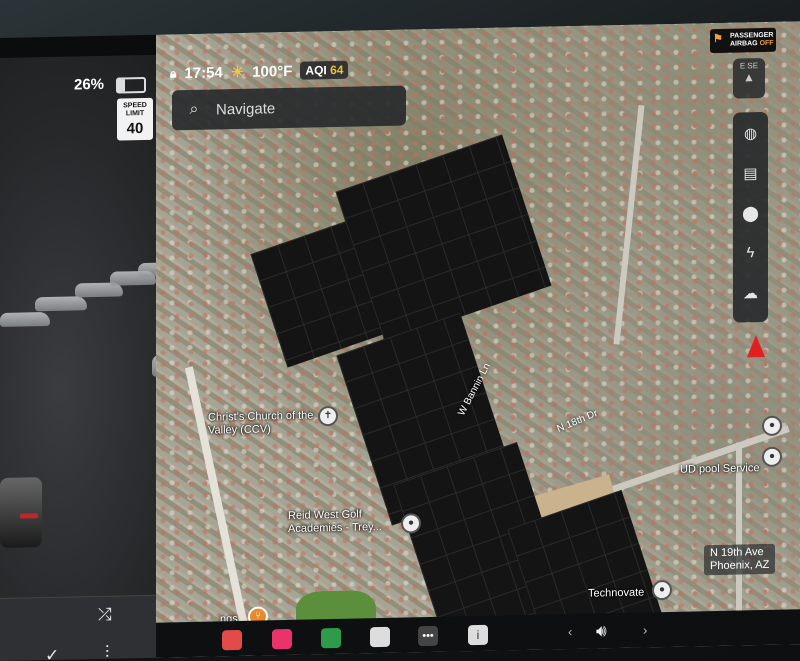 The height and width of the screenshot is (661, 800). I want to click on speed-limit-title: SPEED LIMIT, so click(135, 109).